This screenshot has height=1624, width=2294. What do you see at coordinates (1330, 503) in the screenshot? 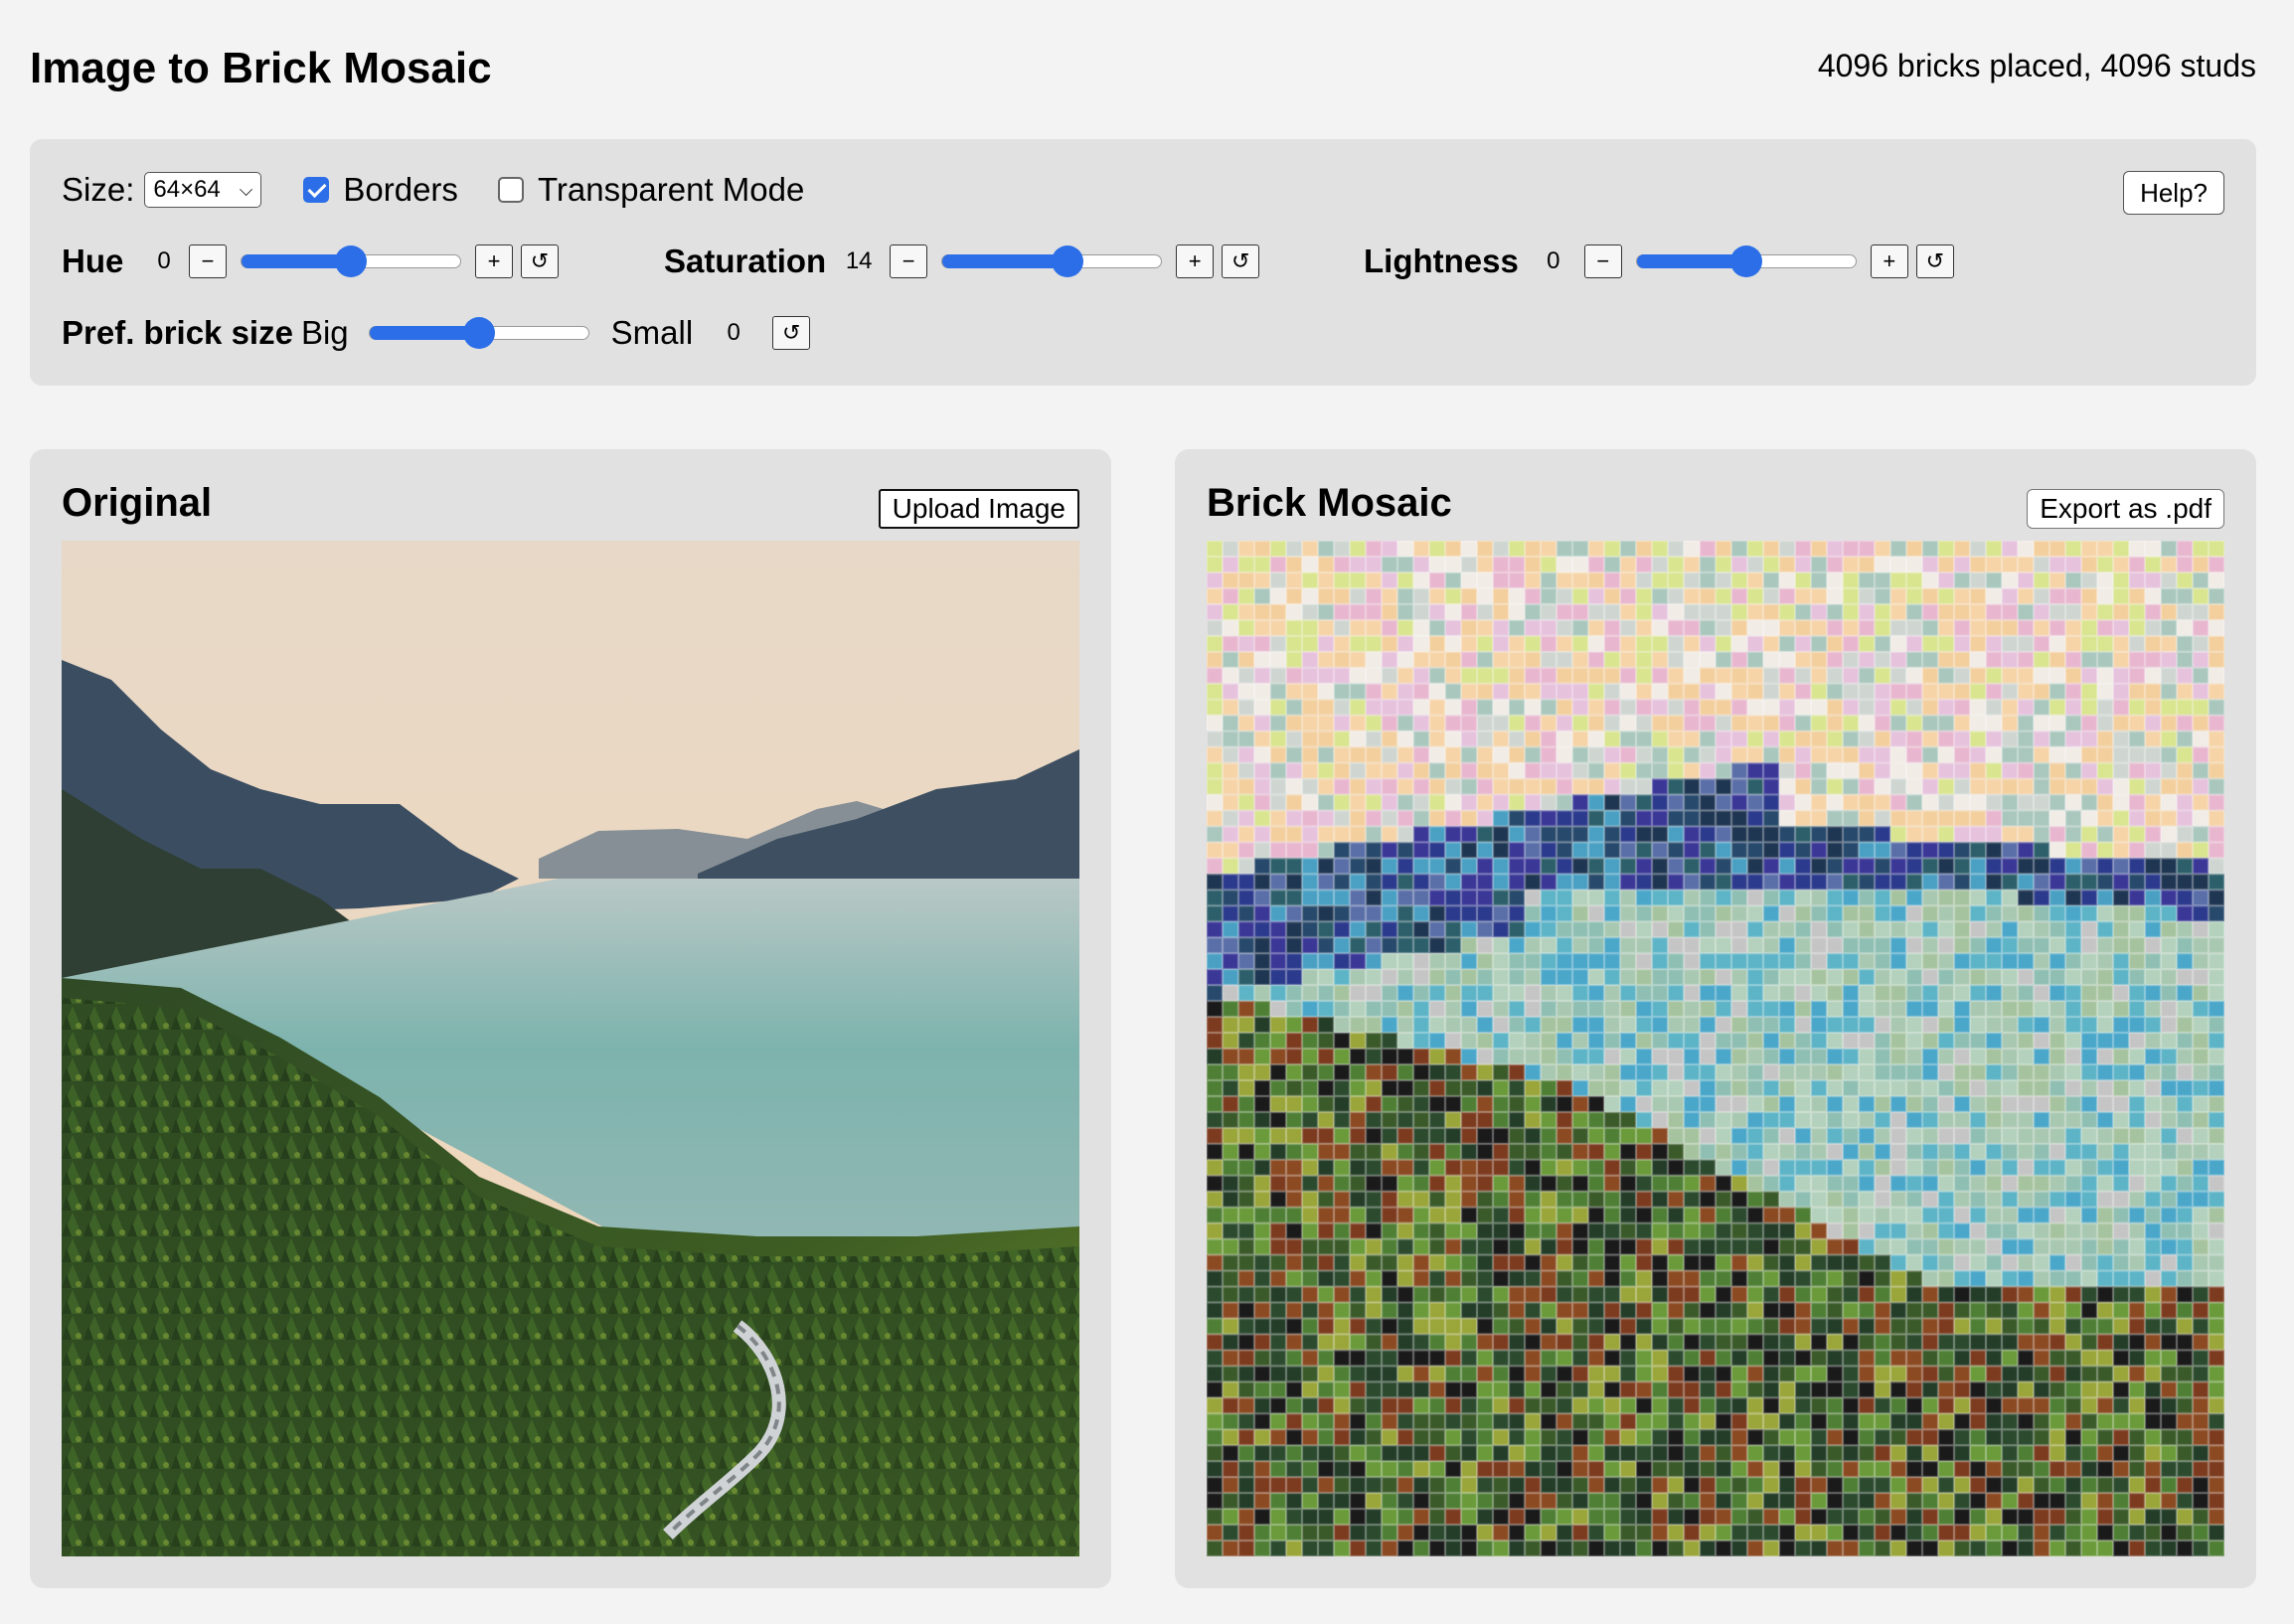
I see `mosaic-title: Brick Mosaic` at bounding box center [1330, 503].